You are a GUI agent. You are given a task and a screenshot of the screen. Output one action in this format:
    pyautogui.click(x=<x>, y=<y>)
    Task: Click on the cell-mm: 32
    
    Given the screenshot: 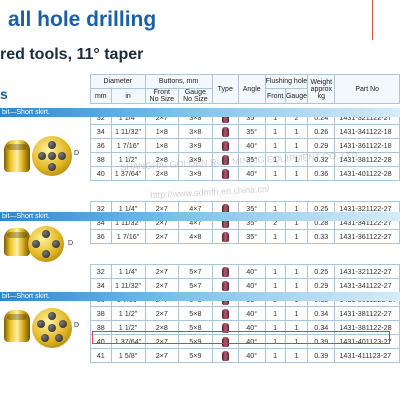 What is the action you would take?
    pyautogui.click(x=101, y=271)
    